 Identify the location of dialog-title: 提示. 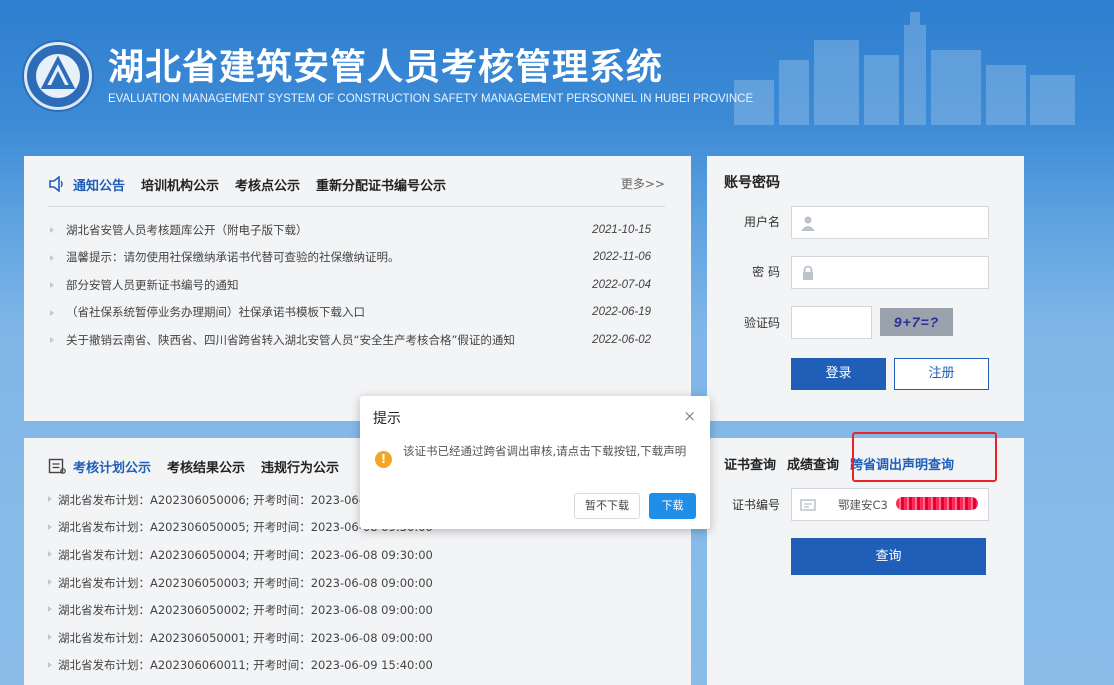
(387, 419).